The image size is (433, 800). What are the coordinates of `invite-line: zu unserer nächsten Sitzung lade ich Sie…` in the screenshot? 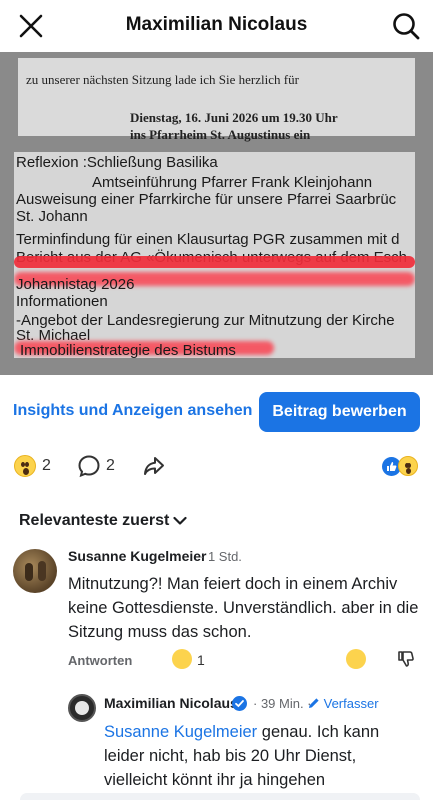 It's located at (162, 79).